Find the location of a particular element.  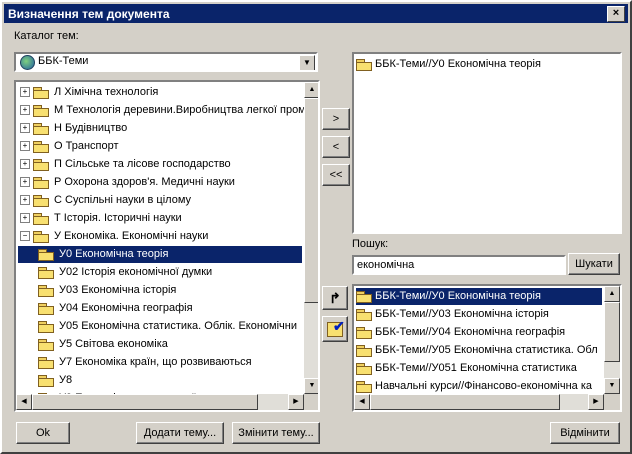

result-label: ББК-Теми//У04 Економічна географія is located at coordinates (470, 332).